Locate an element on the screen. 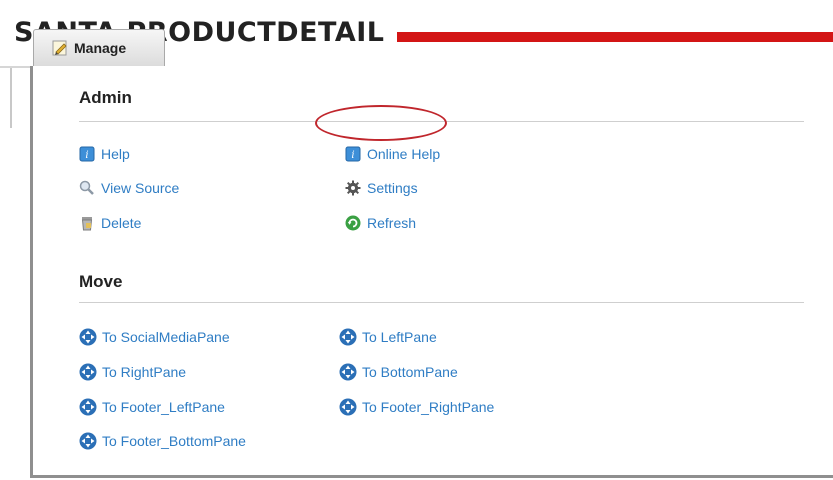 This screenshot has height=480, width=833. manage-button-label: Manage is located at coordinates (100, 48).